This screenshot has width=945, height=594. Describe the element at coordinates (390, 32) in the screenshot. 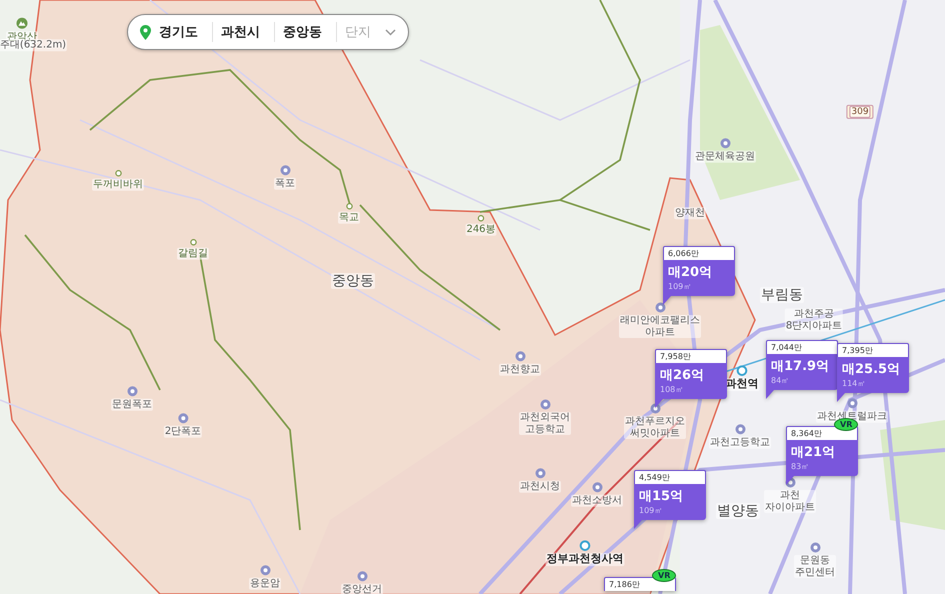

I see `chevron-down-icon` at that location.